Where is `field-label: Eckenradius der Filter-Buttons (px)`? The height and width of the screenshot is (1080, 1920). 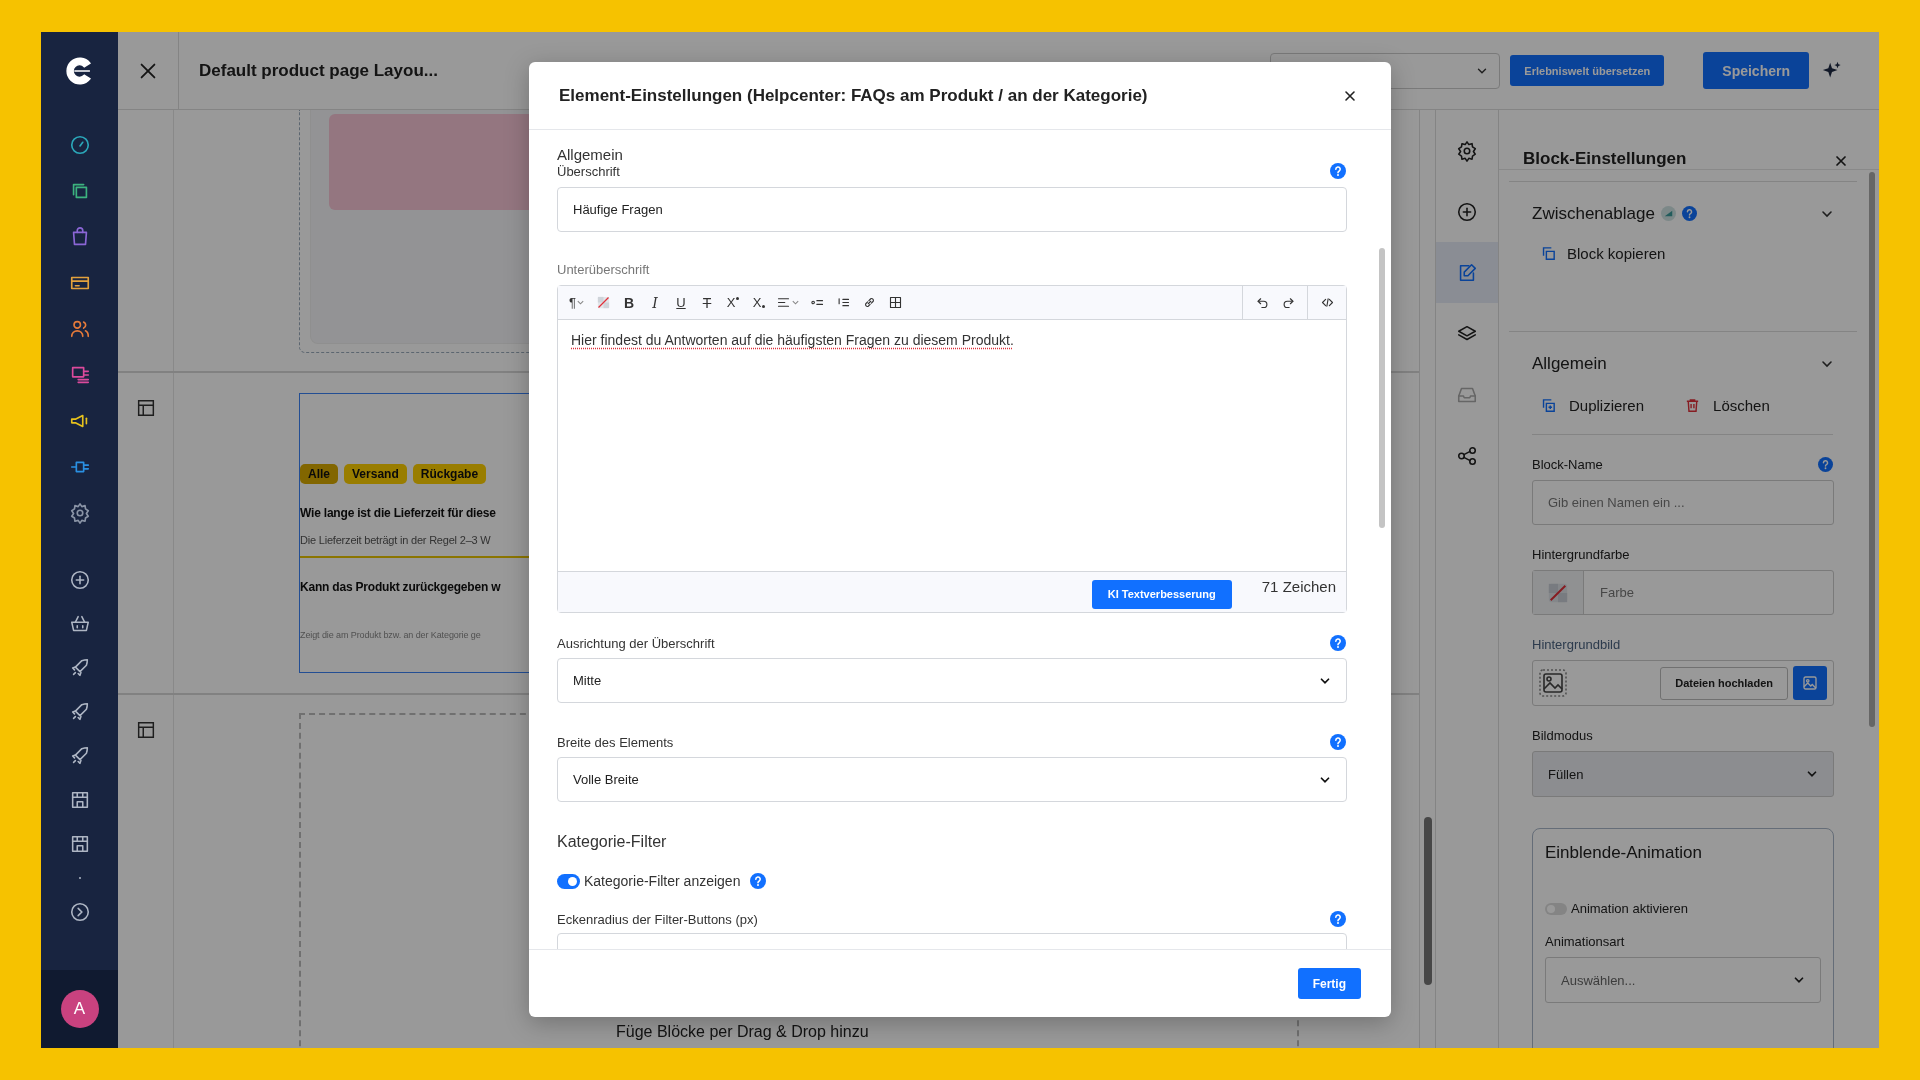 field-label: Eckenradius der Filter-Buttons (px) is located at coordinates (657, 919).